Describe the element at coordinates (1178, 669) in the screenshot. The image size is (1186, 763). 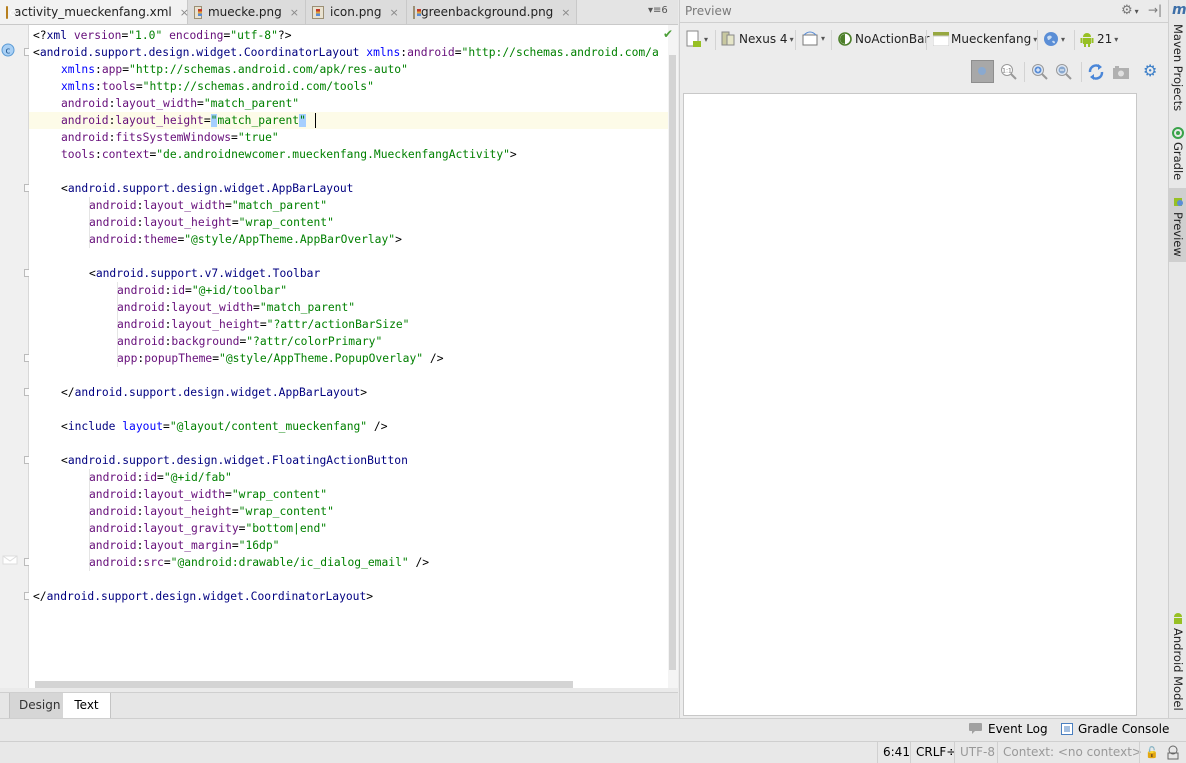
I see `android-model-tab: Android Model` at that location.